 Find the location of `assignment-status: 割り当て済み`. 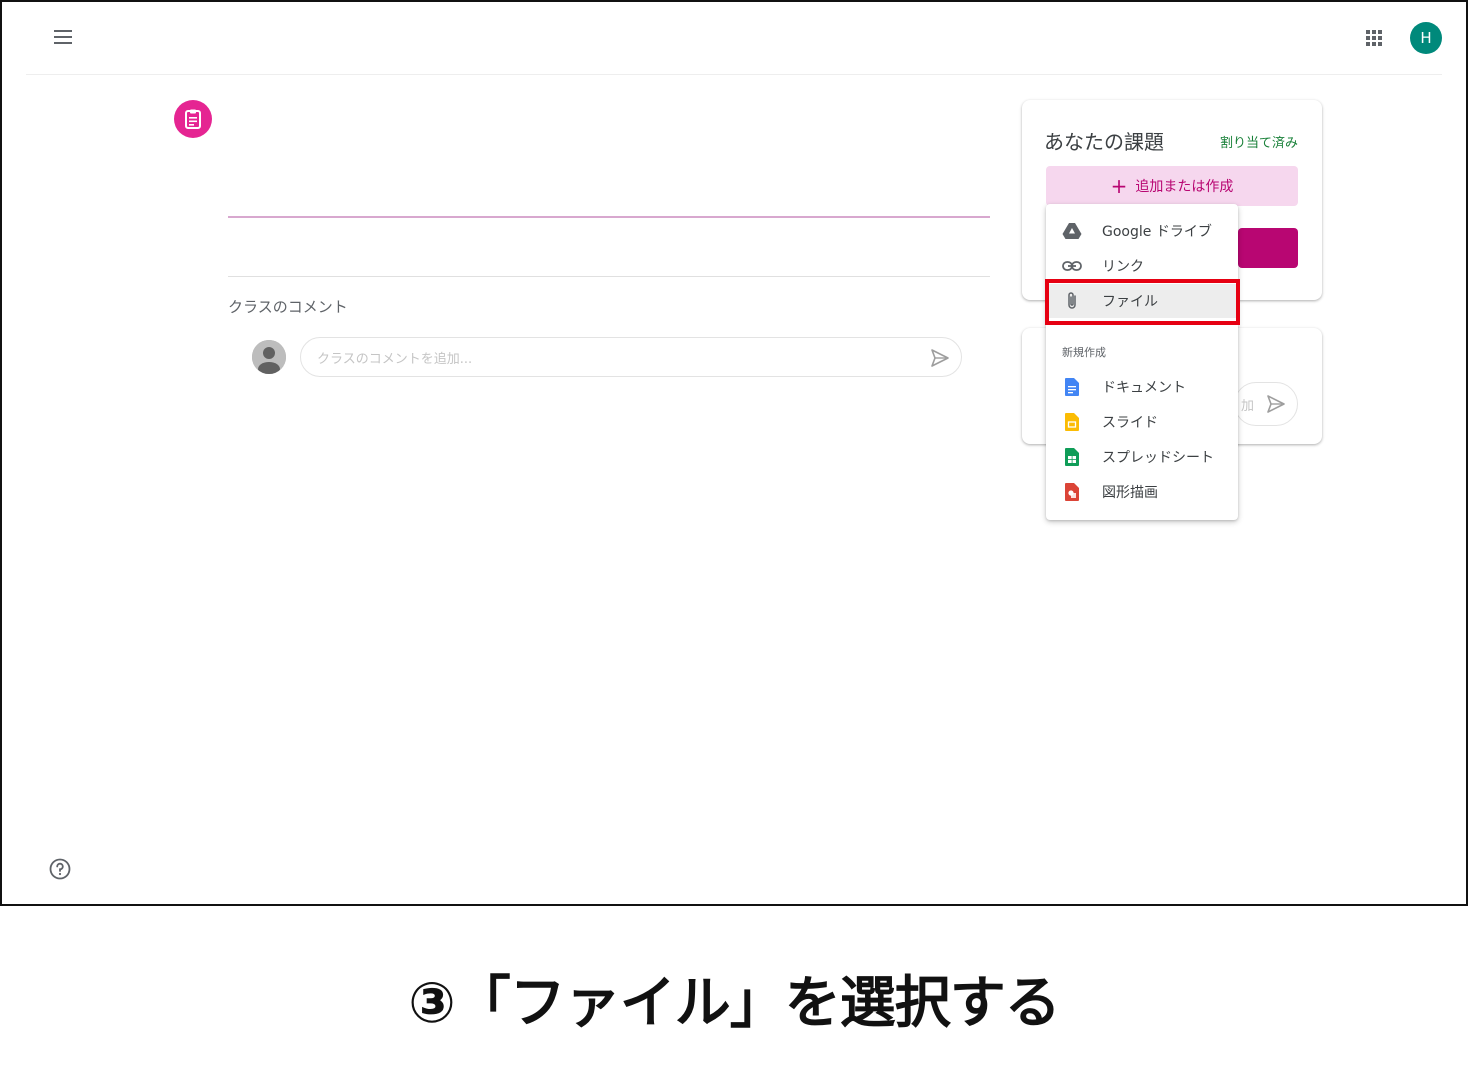

assignment-status: 割り当て済み is located at coordinates (1258, 143).